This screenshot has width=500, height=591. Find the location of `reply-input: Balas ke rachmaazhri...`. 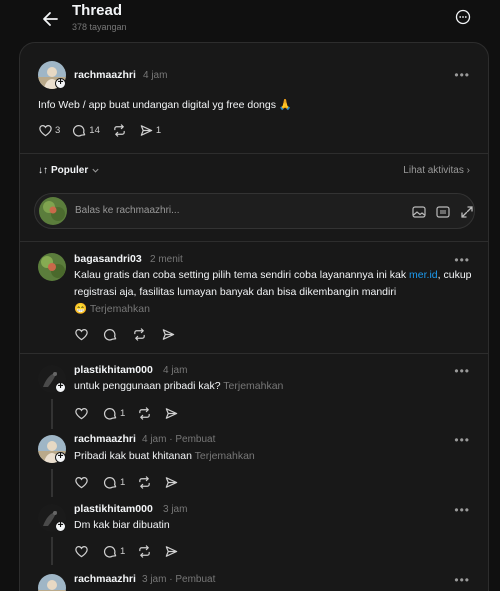

reply-input: Balas ke rachmaazhri... is located at coordinates (254, 211).